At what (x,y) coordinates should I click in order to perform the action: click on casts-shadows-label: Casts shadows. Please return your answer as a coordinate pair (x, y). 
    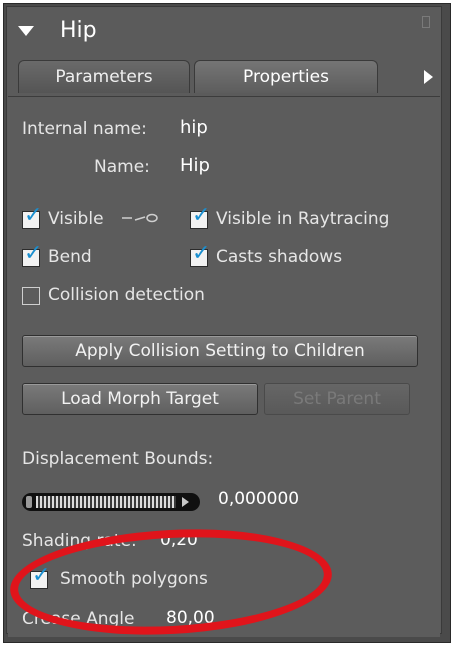
    Looking at the image, I should click on (279, 257).